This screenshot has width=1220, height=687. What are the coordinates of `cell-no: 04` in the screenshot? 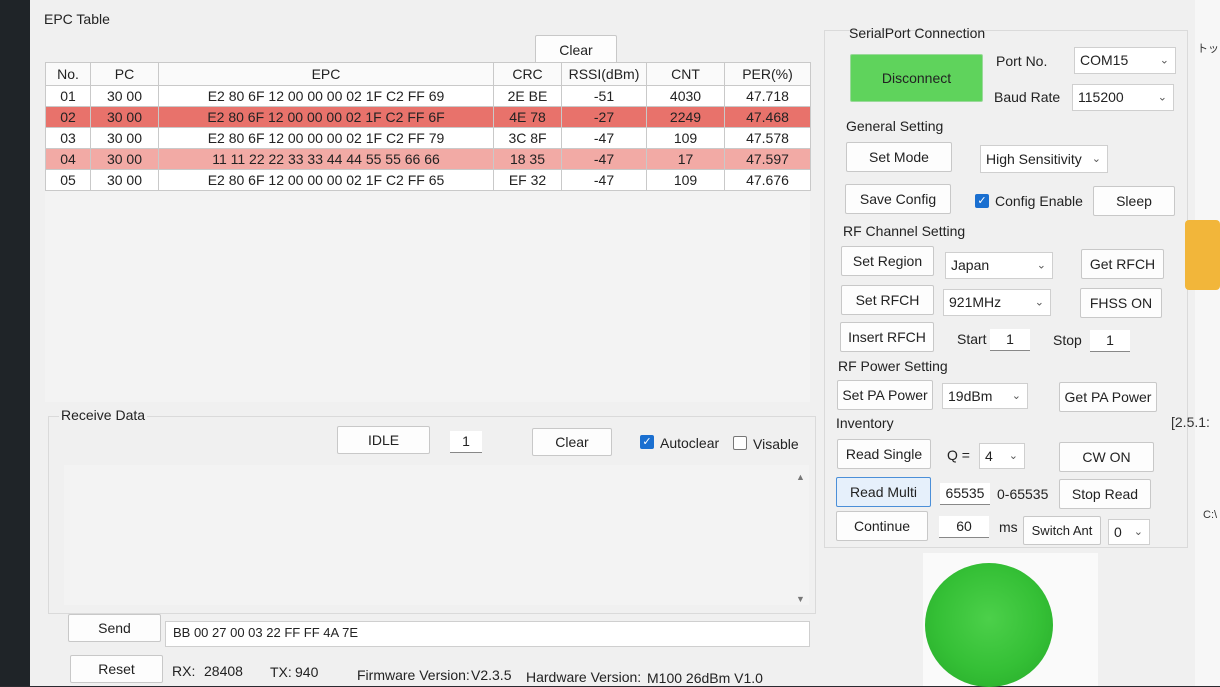 It's located at (68, 159).